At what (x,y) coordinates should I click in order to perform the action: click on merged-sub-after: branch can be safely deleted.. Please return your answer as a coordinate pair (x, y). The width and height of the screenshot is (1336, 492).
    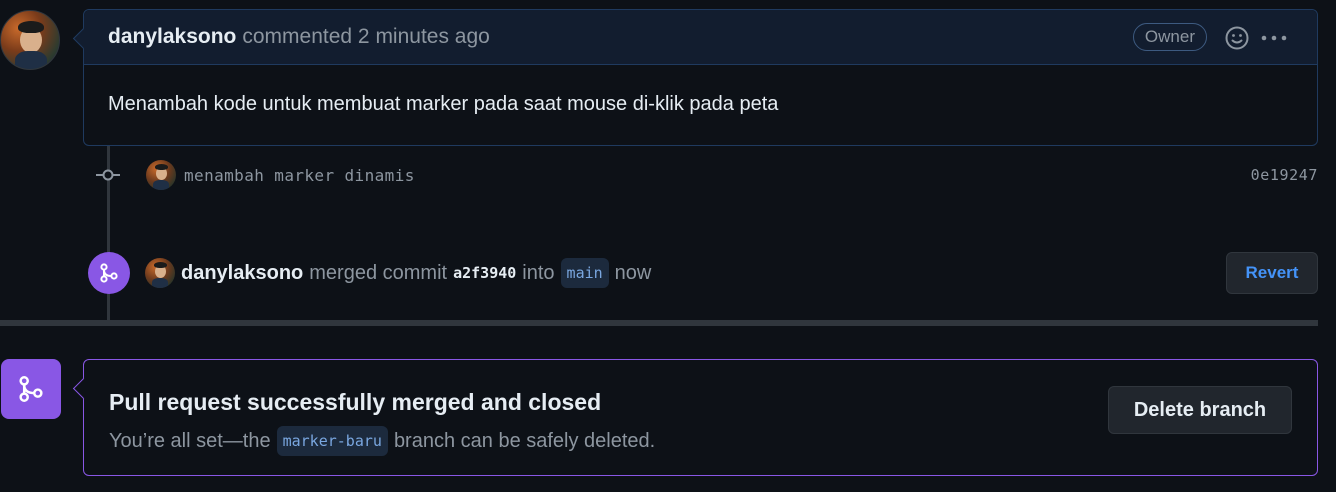
    Looking at the image, I should click on (524, 440).